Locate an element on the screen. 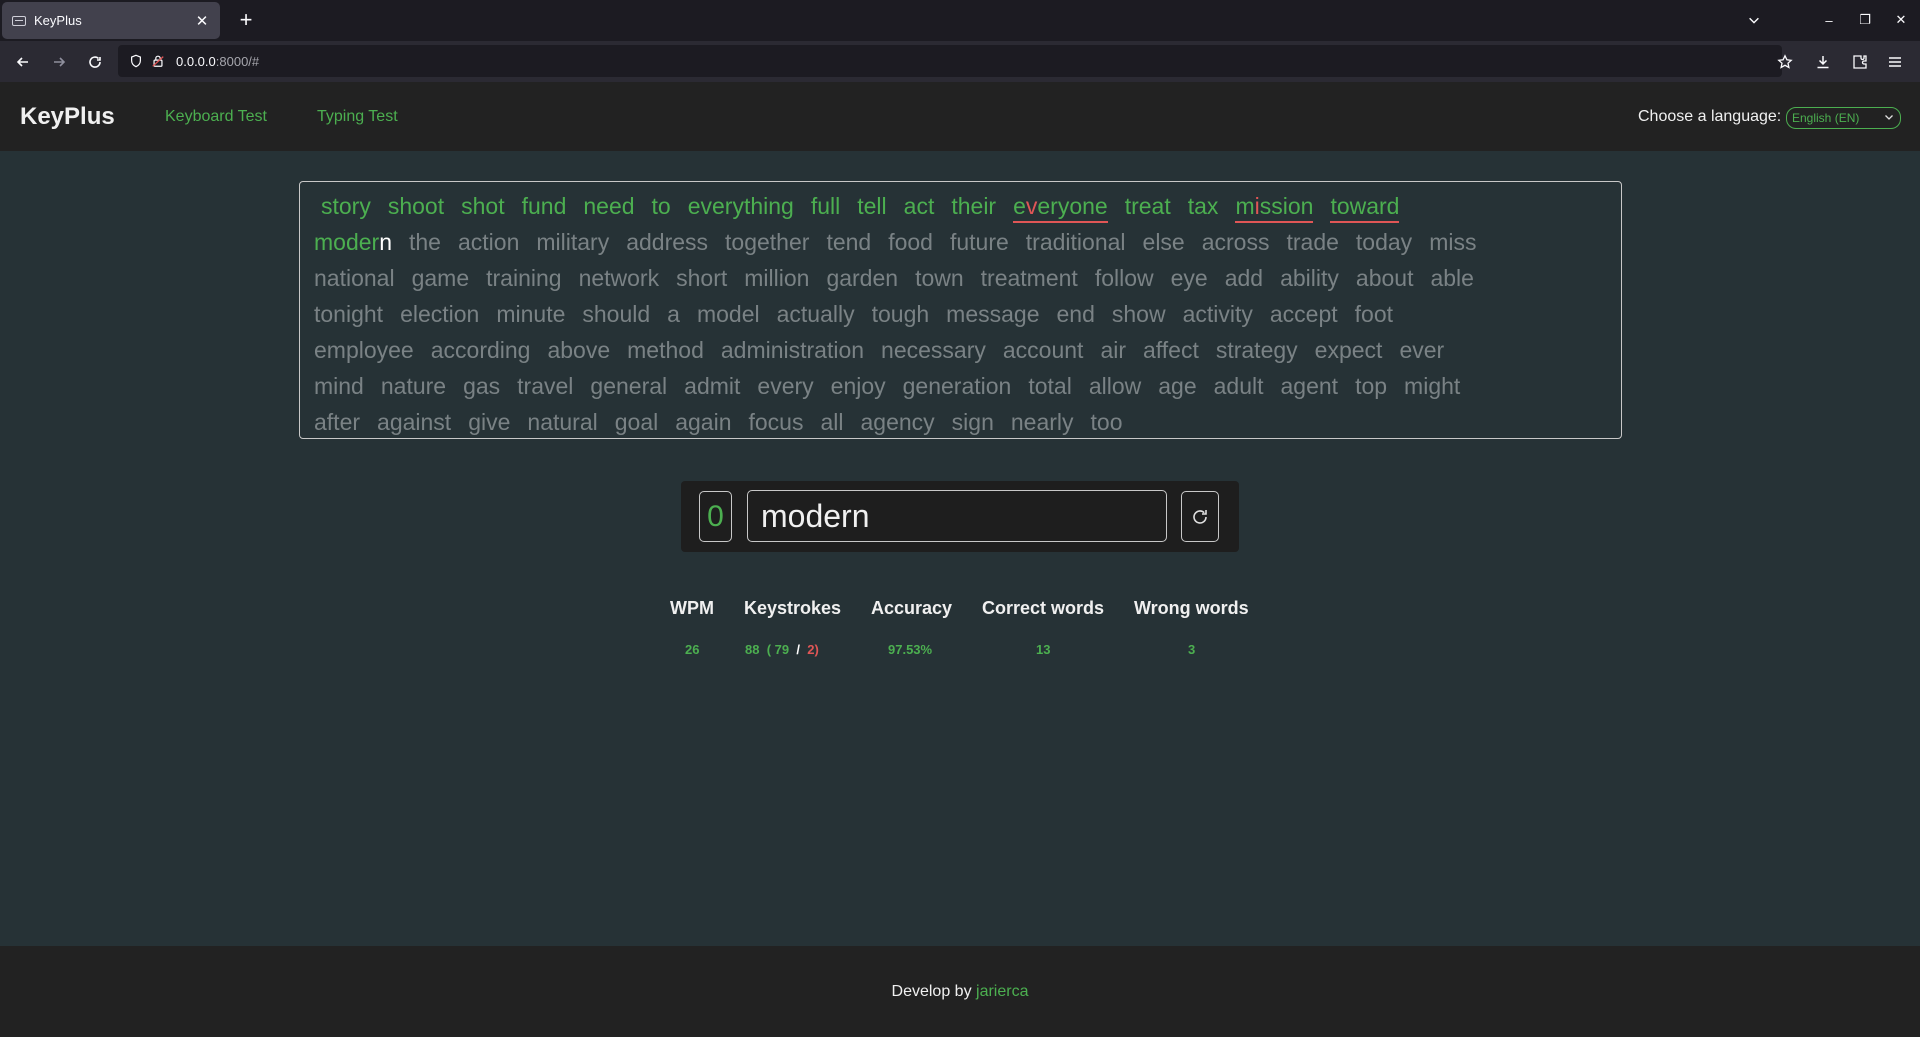 The height and width of the screenshot is (1037, 1920). browser-tab-bar: KeyPlus ✕ + – ❐ ✕ is located at coordinates (960, 20).